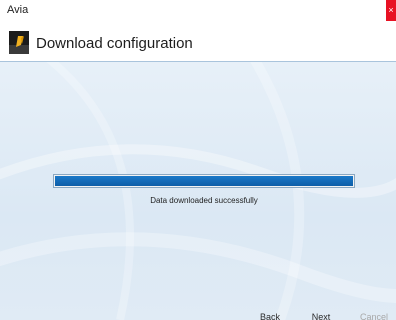 This screenshot has width=396, height=320. Describe the element at coordinates (18, 10) in the screenshot. I see `window-title: Avia` at that location.